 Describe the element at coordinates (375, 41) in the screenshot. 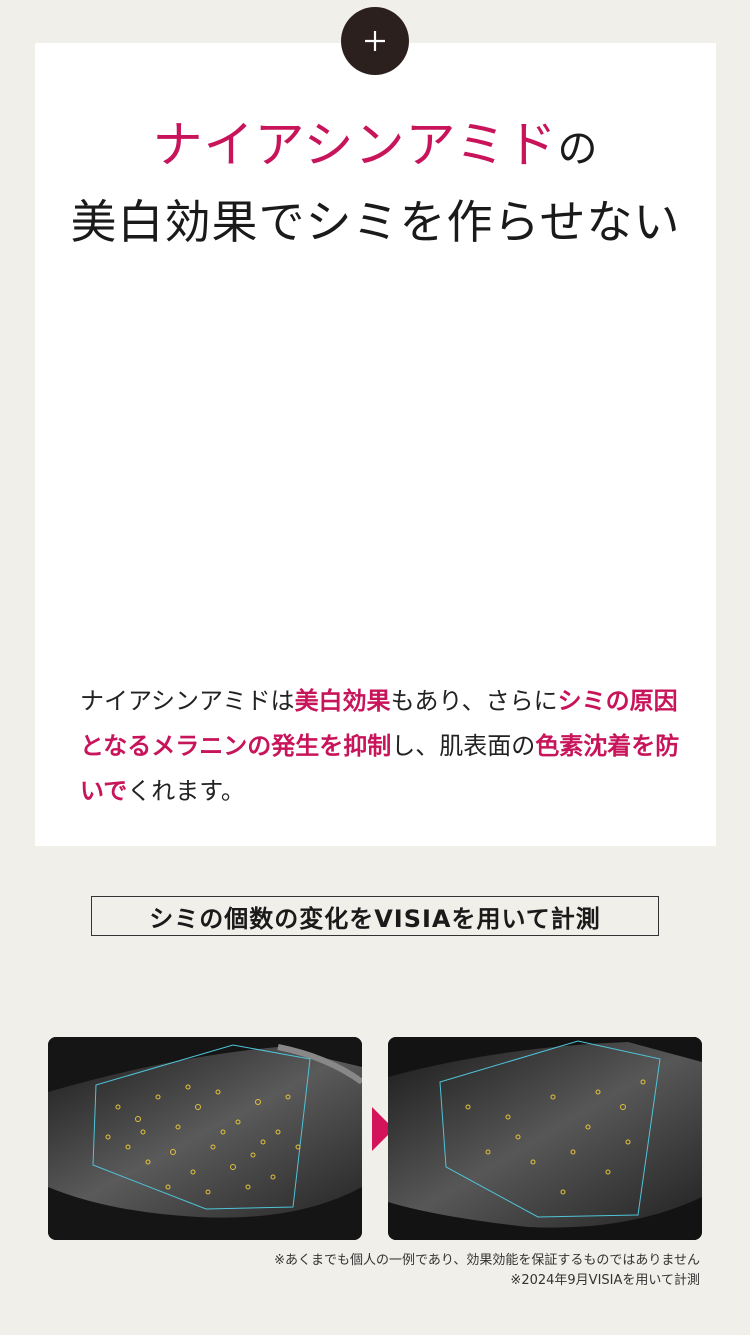

I see `plus-icon` at that location.